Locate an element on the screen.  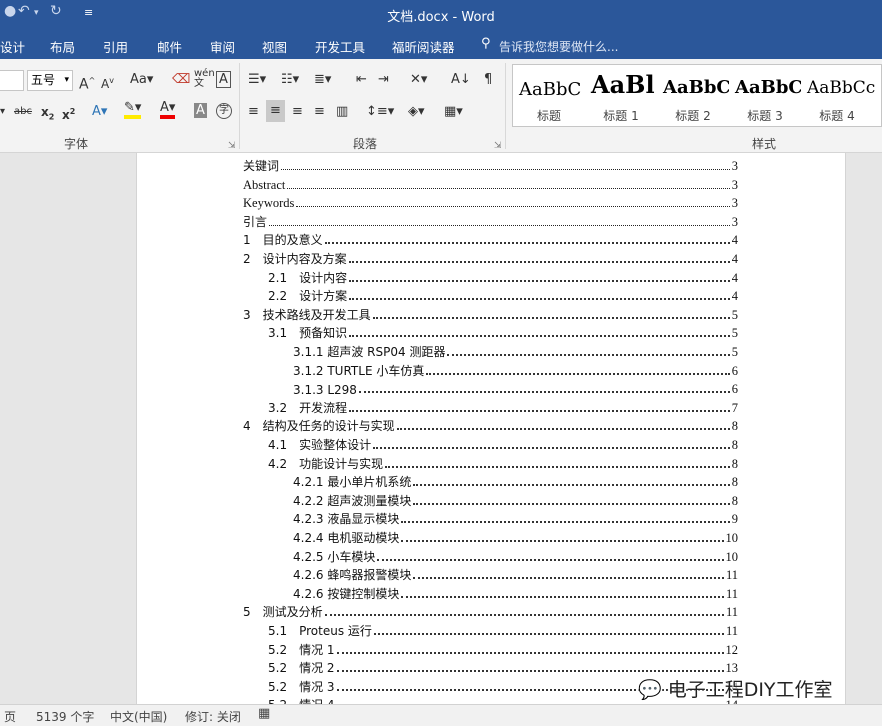
toc-page-number: 4 is located at coordinates (734, 296).